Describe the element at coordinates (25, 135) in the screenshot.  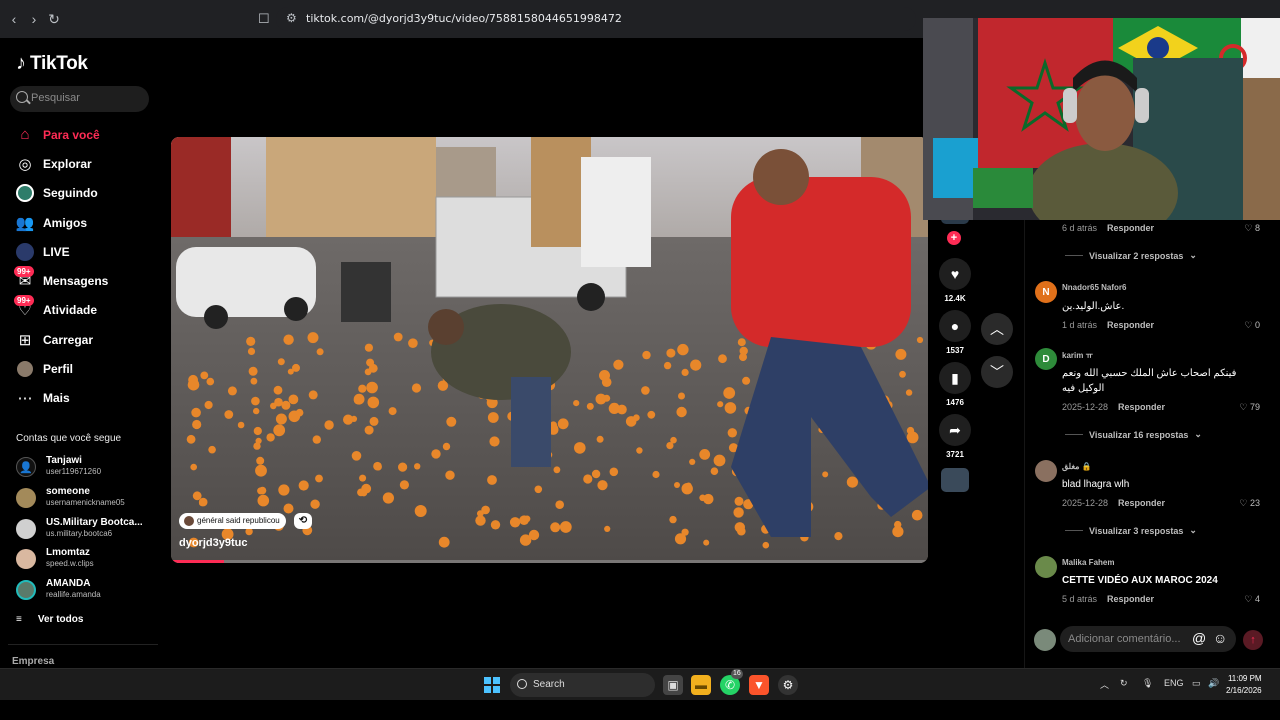
I see `home-icon: ⌂` at that location.